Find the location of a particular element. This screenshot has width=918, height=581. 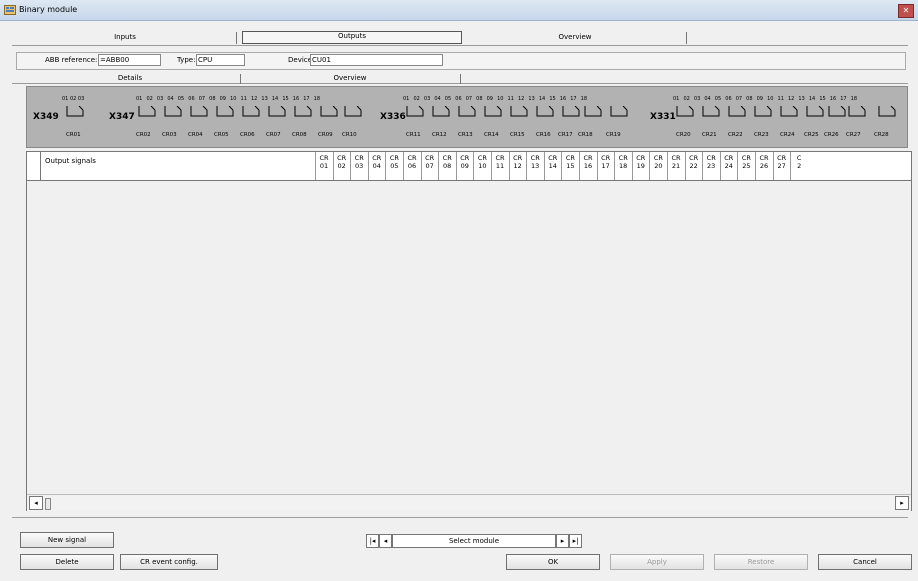

abb-reference-label: ABB reference: is located at coordinates (71, 60).